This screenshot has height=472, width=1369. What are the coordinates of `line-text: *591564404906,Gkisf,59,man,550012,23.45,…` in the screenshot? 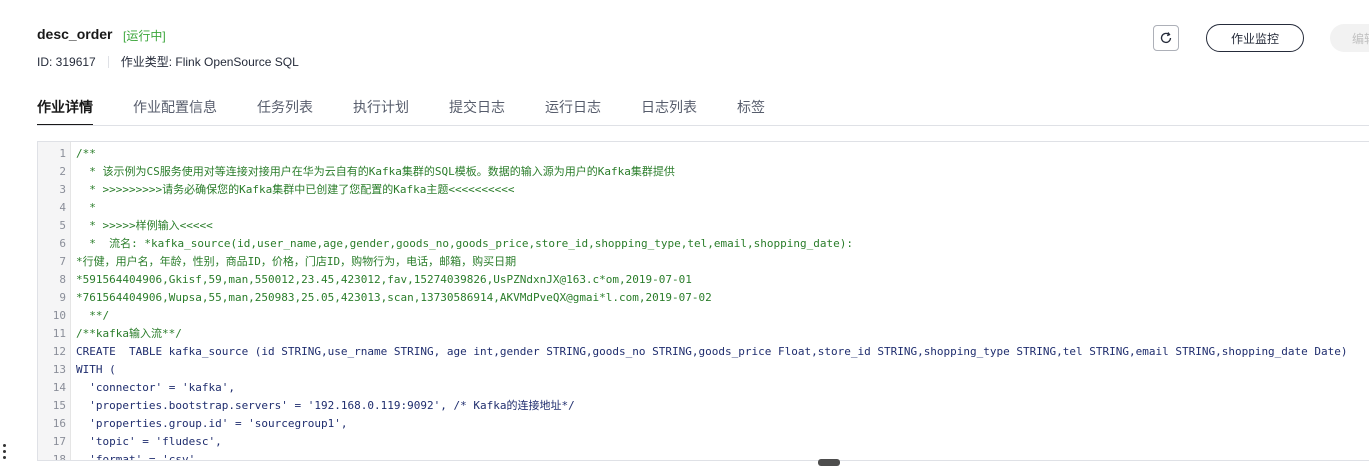 It's located at (384, 279).